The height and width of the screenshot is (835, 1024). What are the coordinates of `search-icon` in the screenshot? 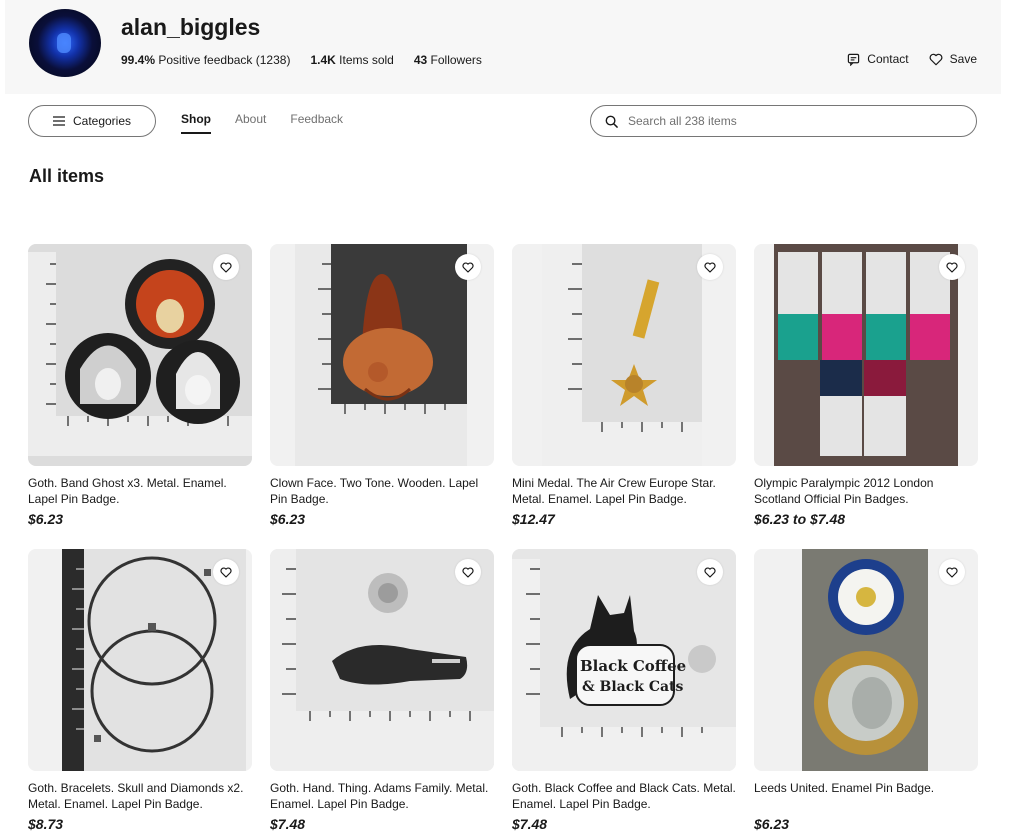 It's located at (611, 121).